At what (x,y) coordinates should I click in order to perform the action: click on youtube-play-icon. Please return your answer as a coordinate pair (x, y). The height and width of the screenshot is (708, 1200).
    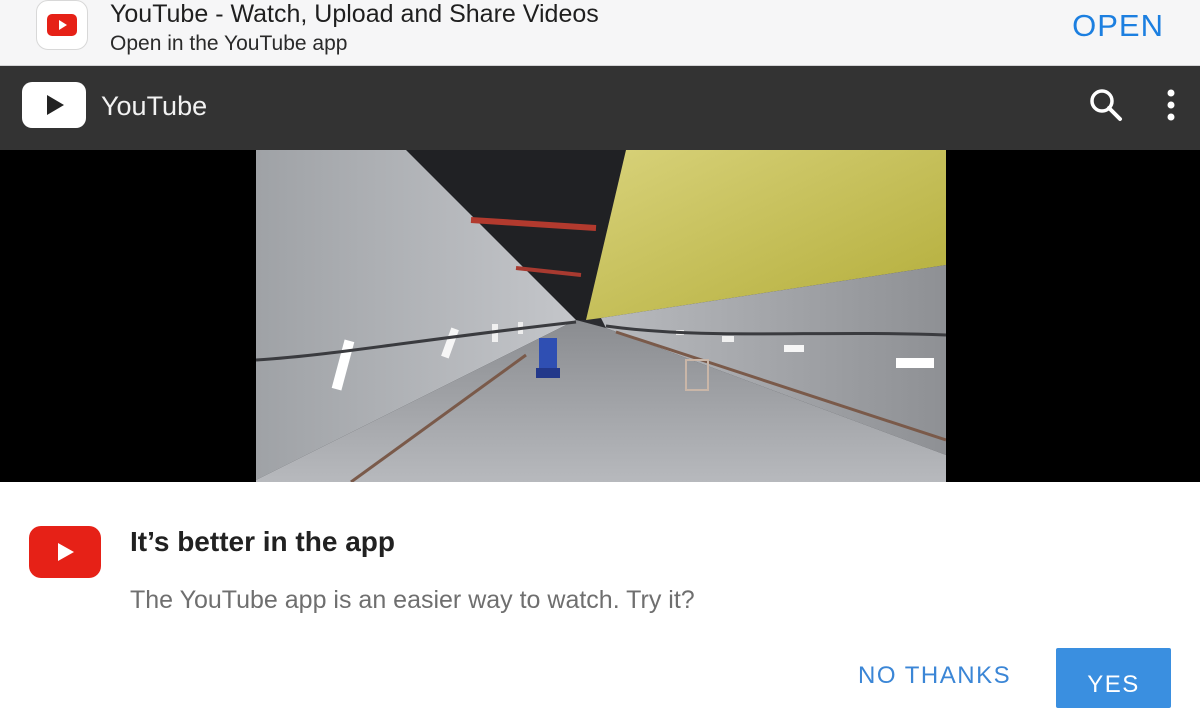
    Looking at the image, I should click on (54, 105).